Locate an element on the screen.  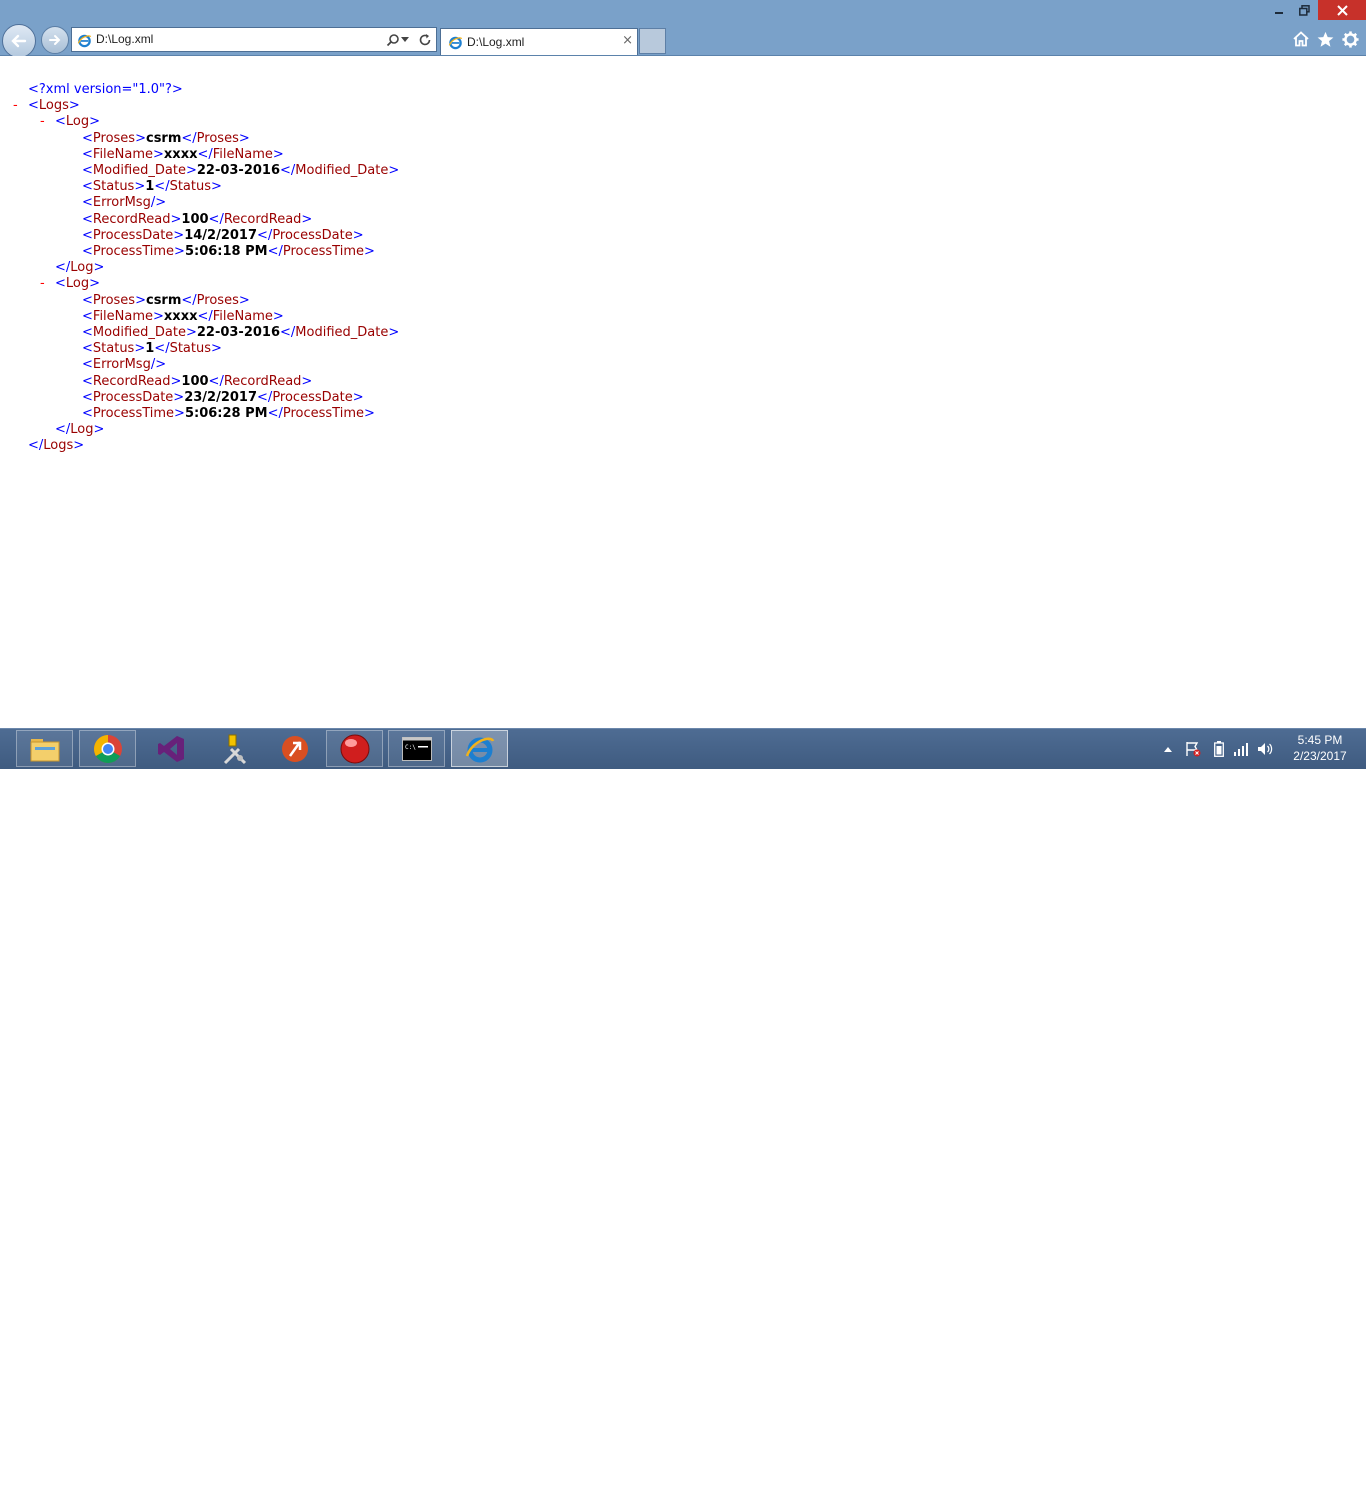
address-url: D:\Log.xml is located at coordinates (124, 39).